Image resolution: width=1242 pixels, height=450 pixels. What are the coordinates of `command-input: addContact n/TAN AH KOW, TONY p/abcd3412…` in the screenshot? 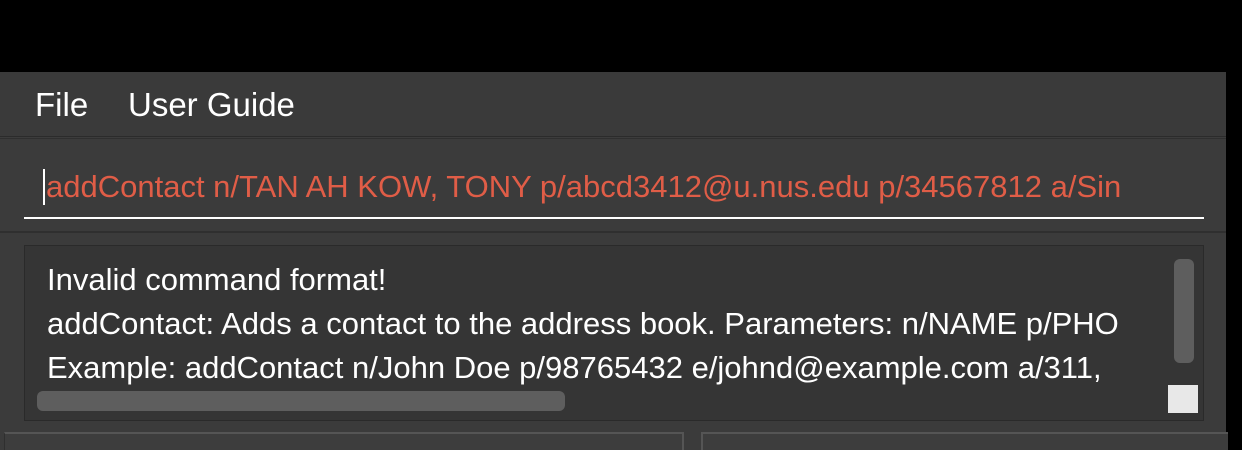 It's located at (614, 189).